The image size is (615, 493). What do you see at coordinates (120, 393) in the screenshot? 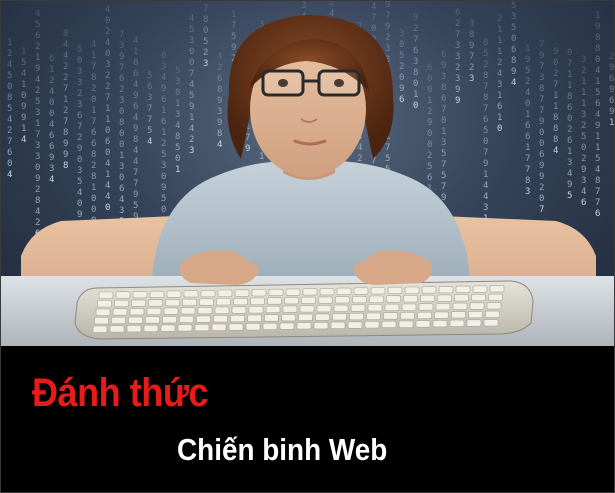
I see `headline: Đánh thức` at bounding box center [120, 393].